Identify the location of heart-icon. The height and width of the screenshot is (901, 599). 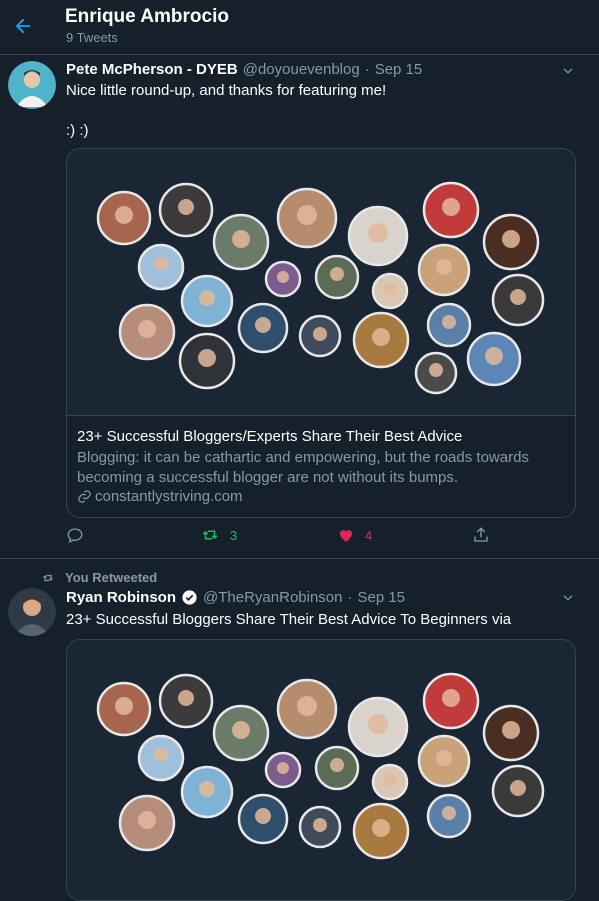
(346, 536).